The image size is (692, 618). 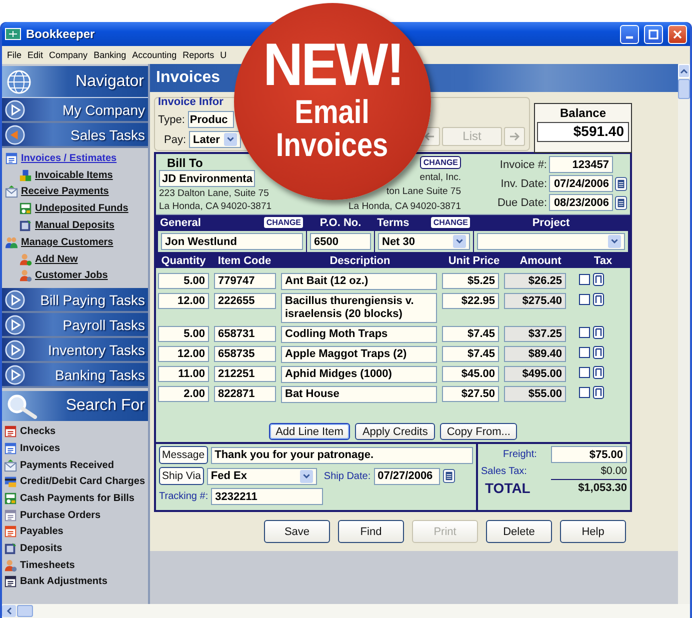 I want to click on menu-item: Reports, so click(x=199, y=55).